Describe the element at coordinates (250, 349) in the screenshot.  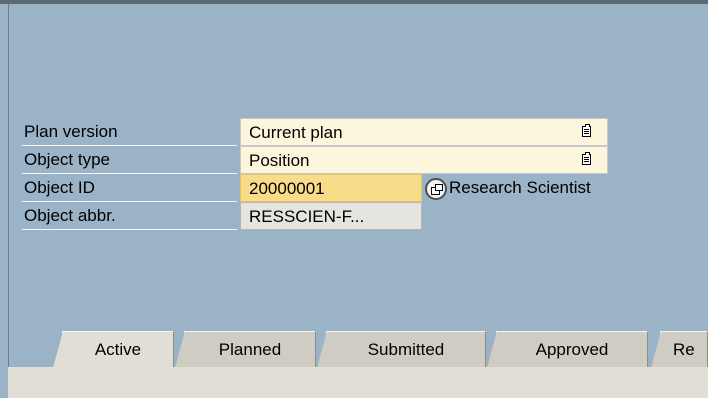
I see `tab-label: Planned` at that location.